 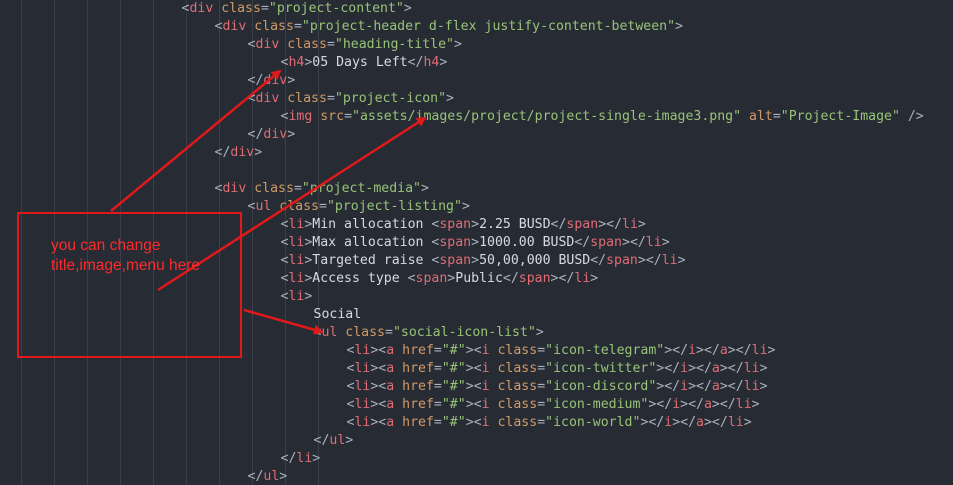 I want to click on annotation-note-line2: title,image,menu here, so click(x=126, y=265).